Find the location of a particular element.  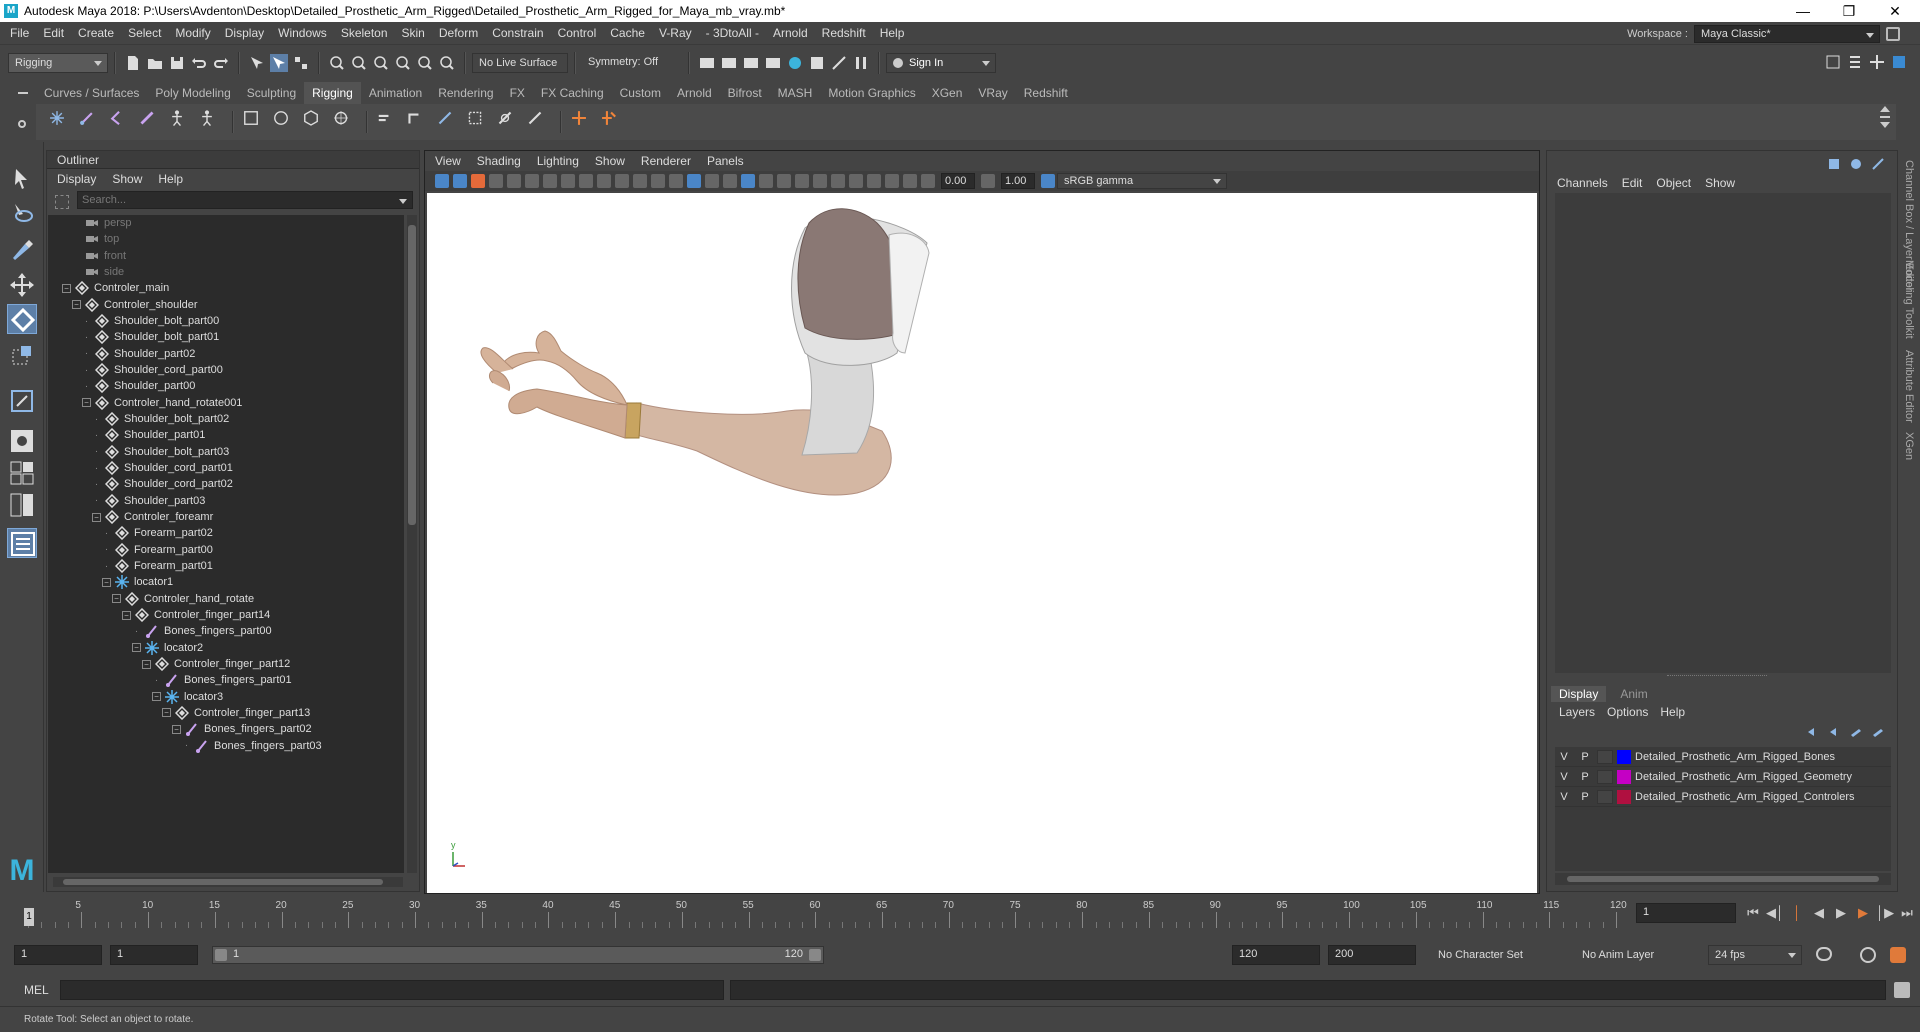

menu-constrain: Constrain is located at coordinates (517, 33).